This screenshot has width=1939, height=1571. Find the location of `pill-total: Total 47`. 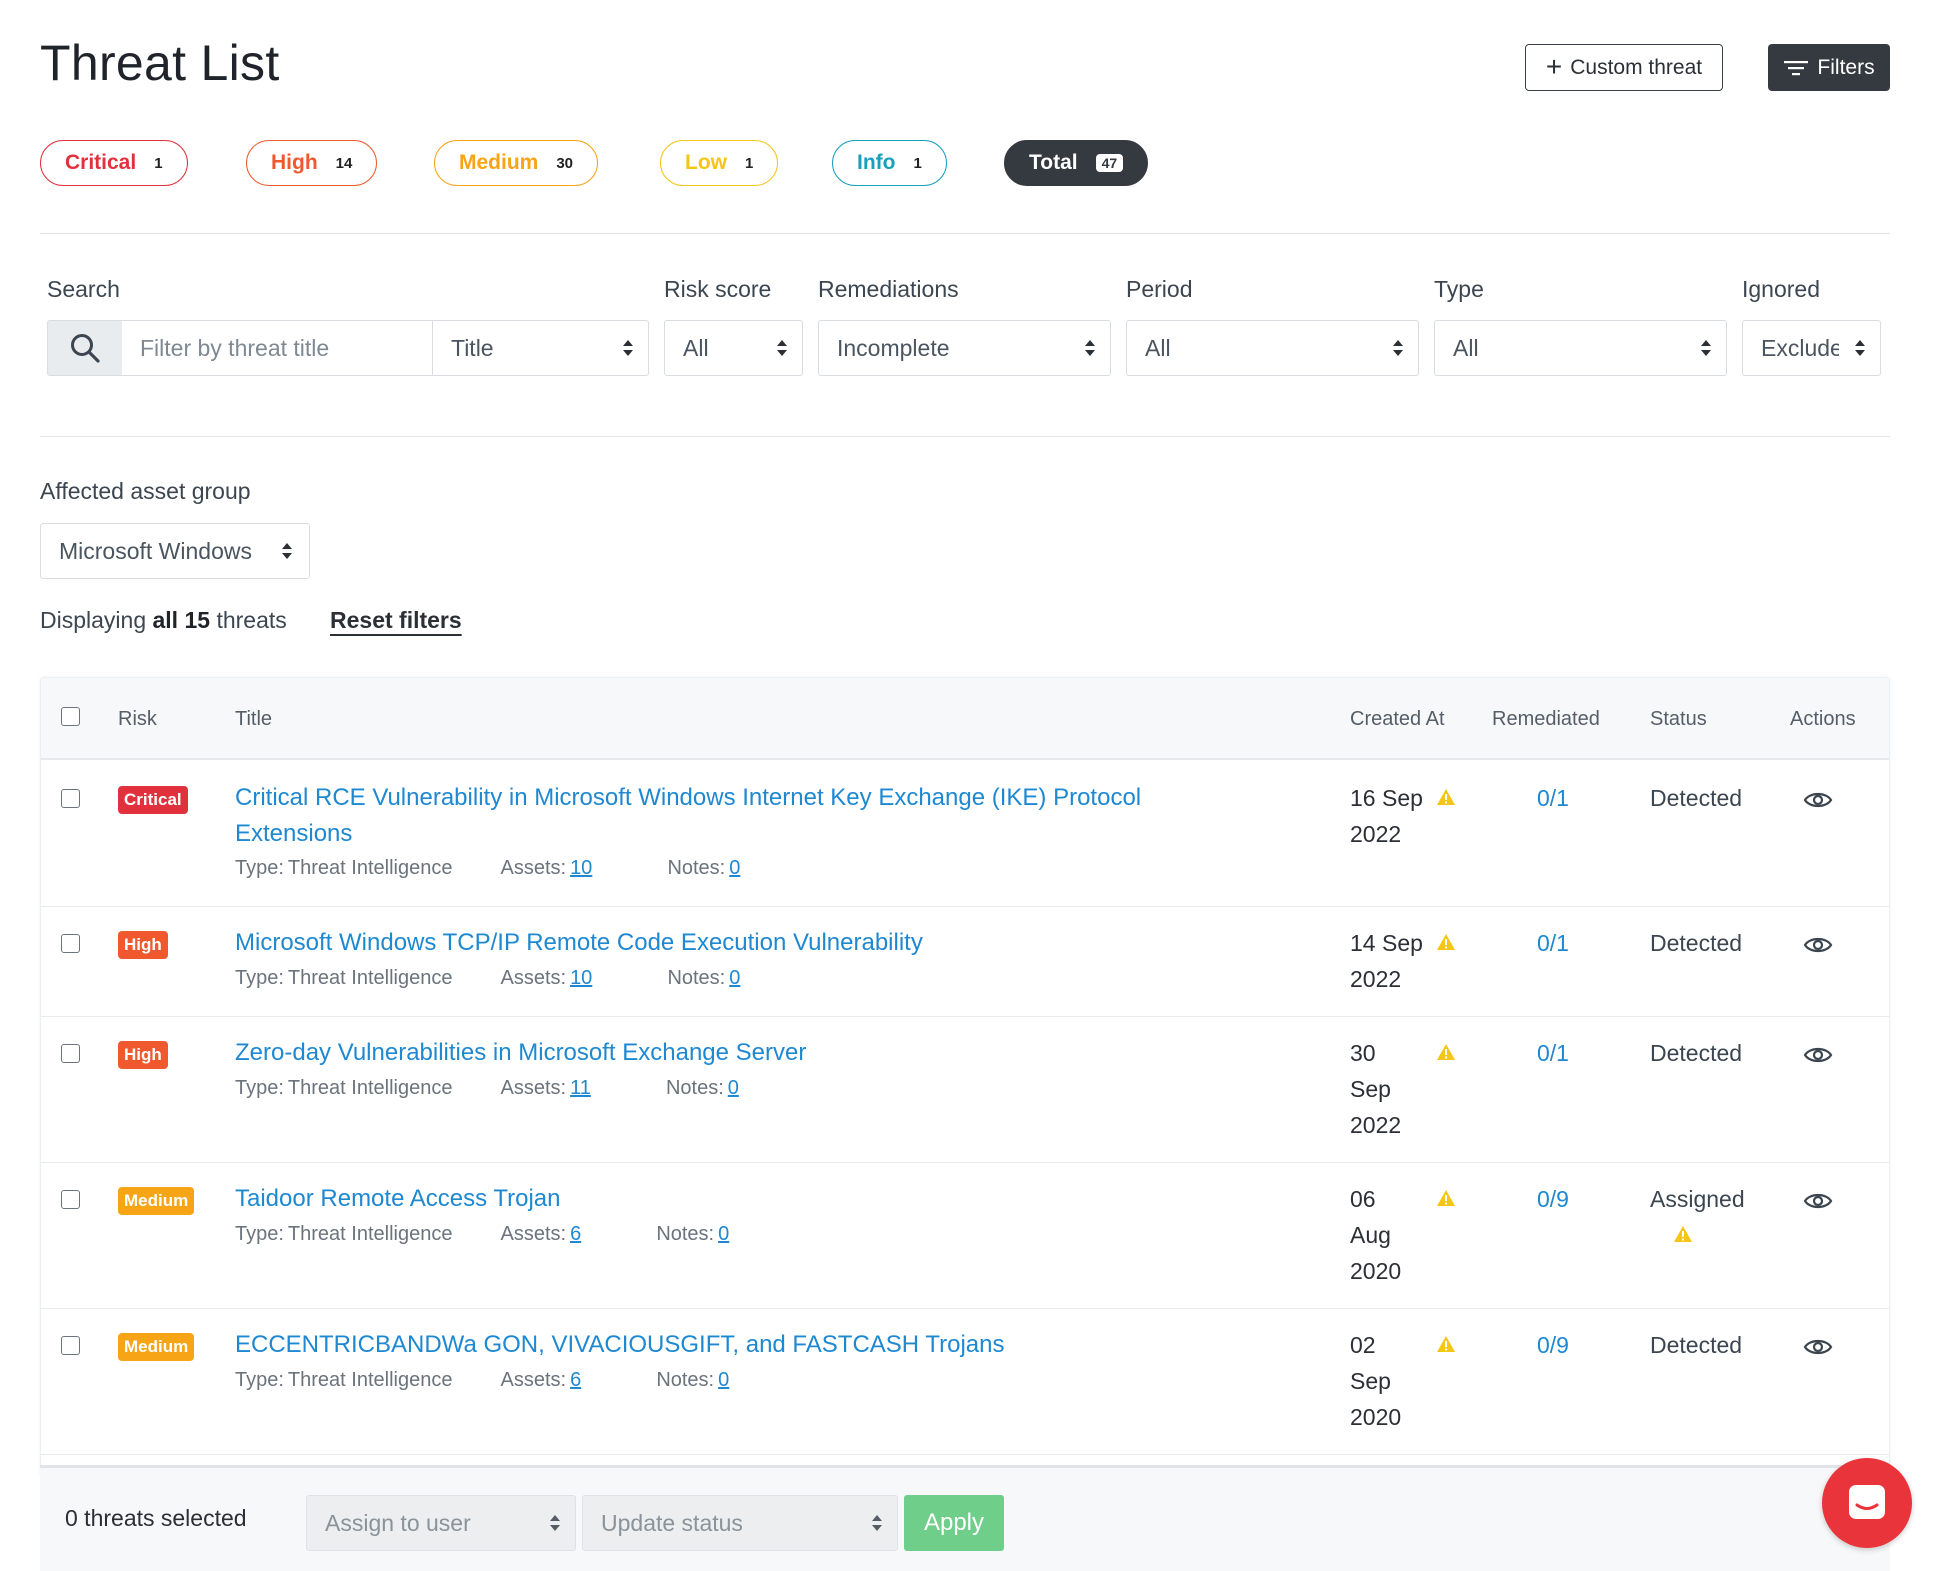

pill-total: Total 47 is located at coordinates (1076, 163).